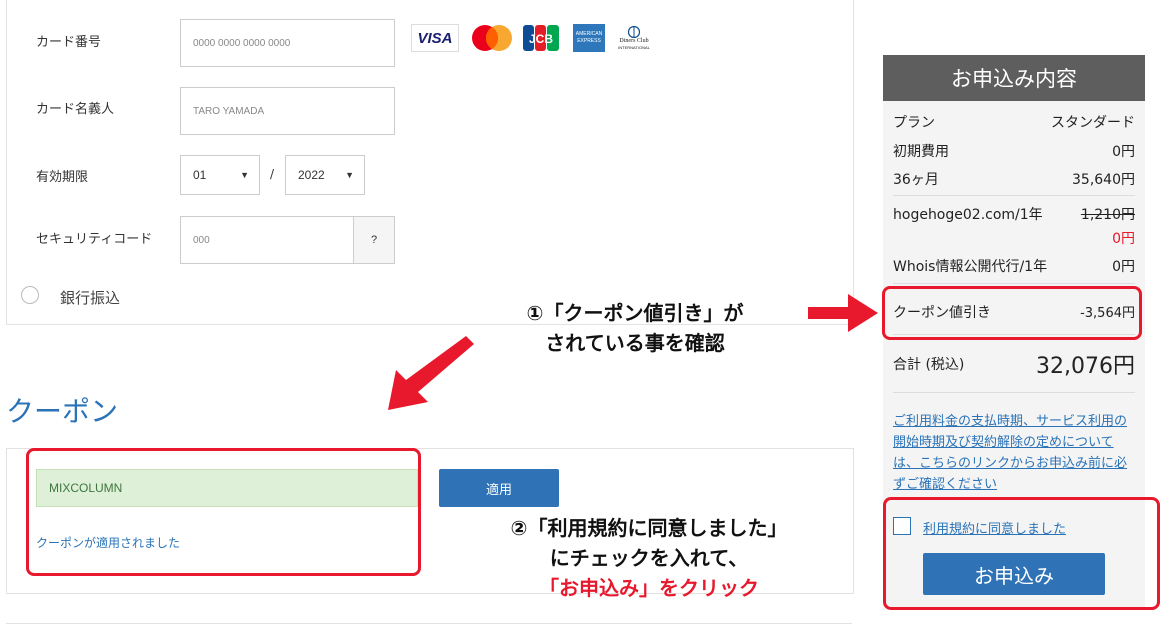  I want to click on card-holder-label: カード名義人, so click(75, 109).